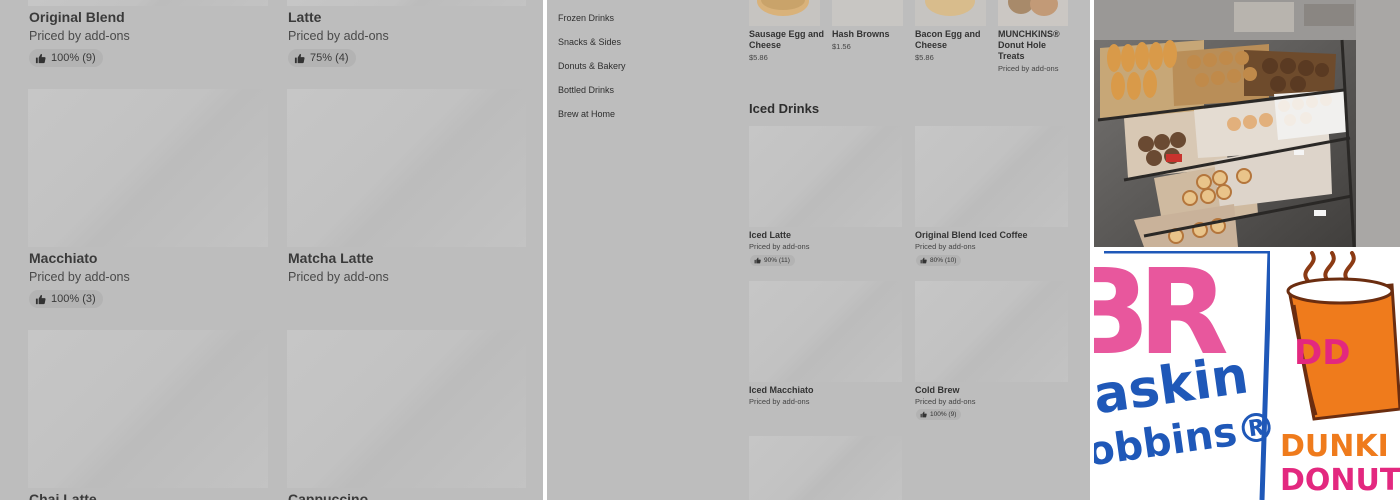  What do you see at coordinates (841, 46) in the screenshot?
I see `item-price-hash-browns: $1.56` at bounding box center [841, 46].